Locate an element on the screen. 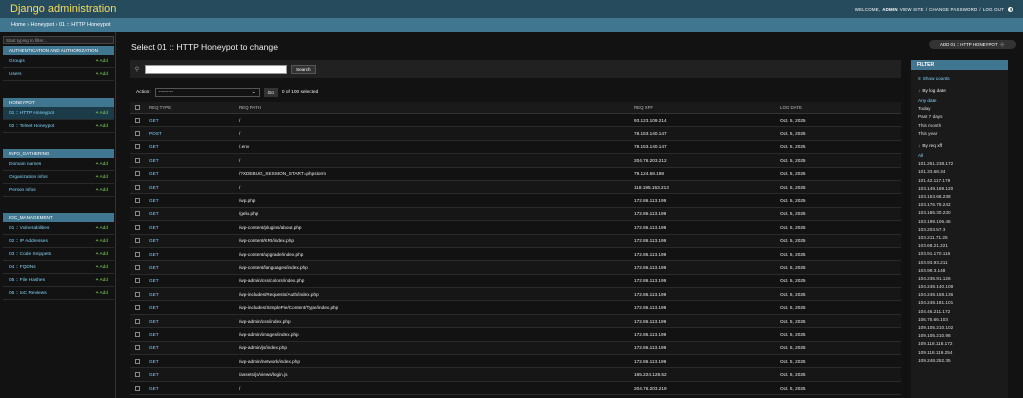 The width and height of the screenshot is (1023, 398). date-filter-option: This year is located at coordinates (959, 133).